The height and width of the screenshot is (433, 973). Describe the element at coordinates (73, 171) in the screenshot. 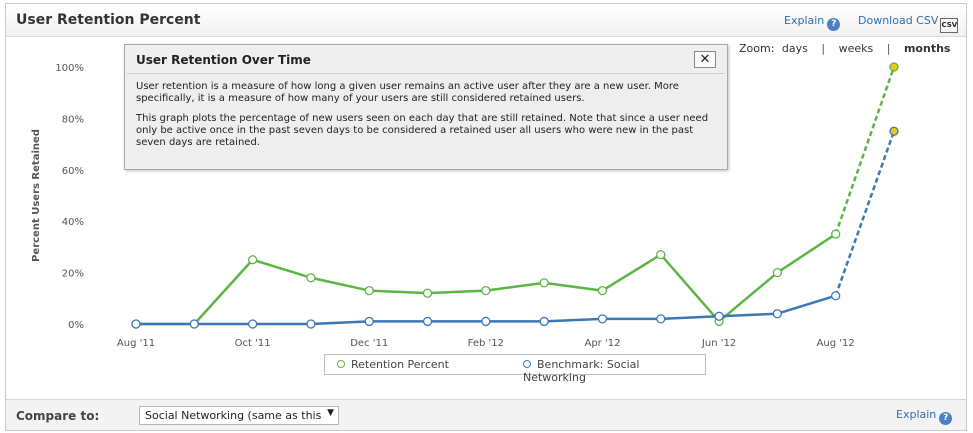

I see `y-tick-label: 60%` at that location.